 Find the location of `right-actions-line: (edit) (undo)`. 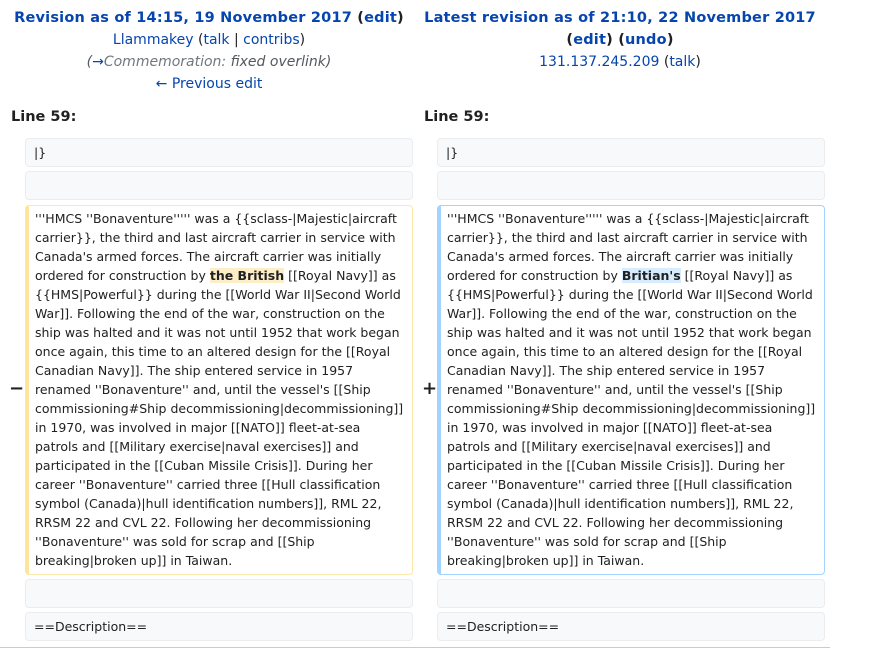

right-actions-line: (edit) (undo) is located at coordinates (620, 40).